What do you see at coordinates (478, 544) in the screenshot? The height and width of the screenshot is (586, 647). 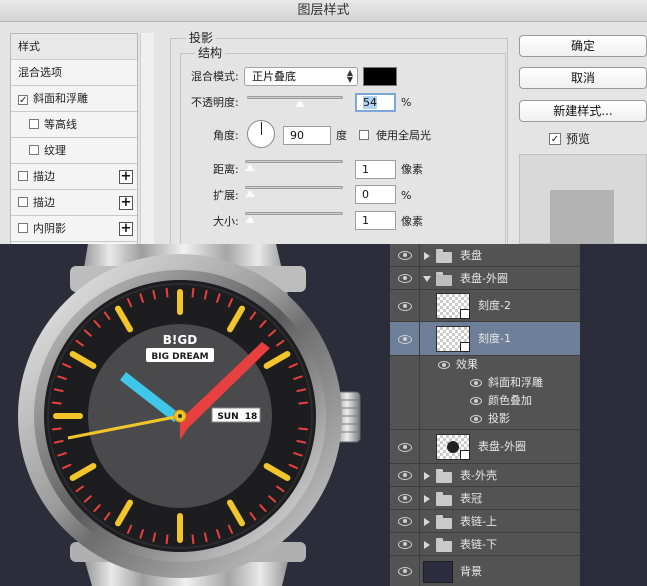 I see `layer-name: 表链-下` at bounding box center [478, 544].